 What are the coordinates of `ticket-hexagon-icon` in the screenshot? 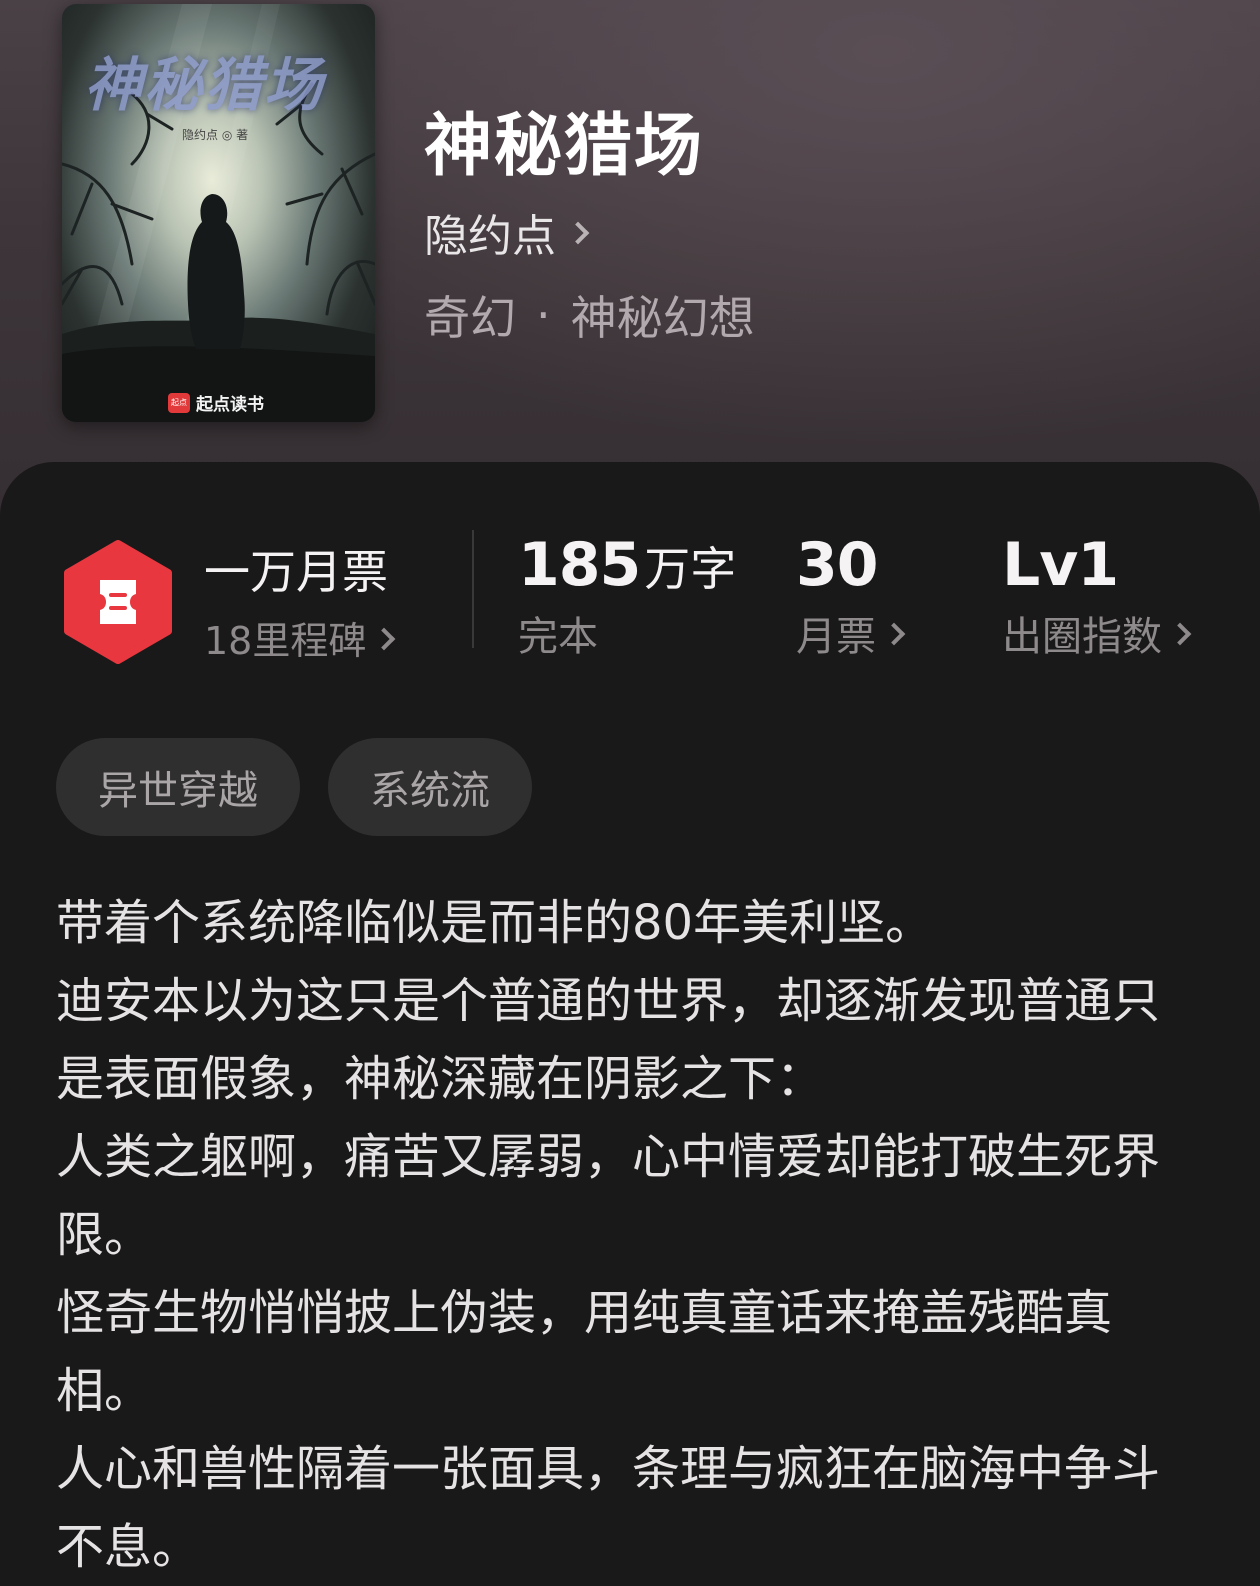 It's located at (118, 602).